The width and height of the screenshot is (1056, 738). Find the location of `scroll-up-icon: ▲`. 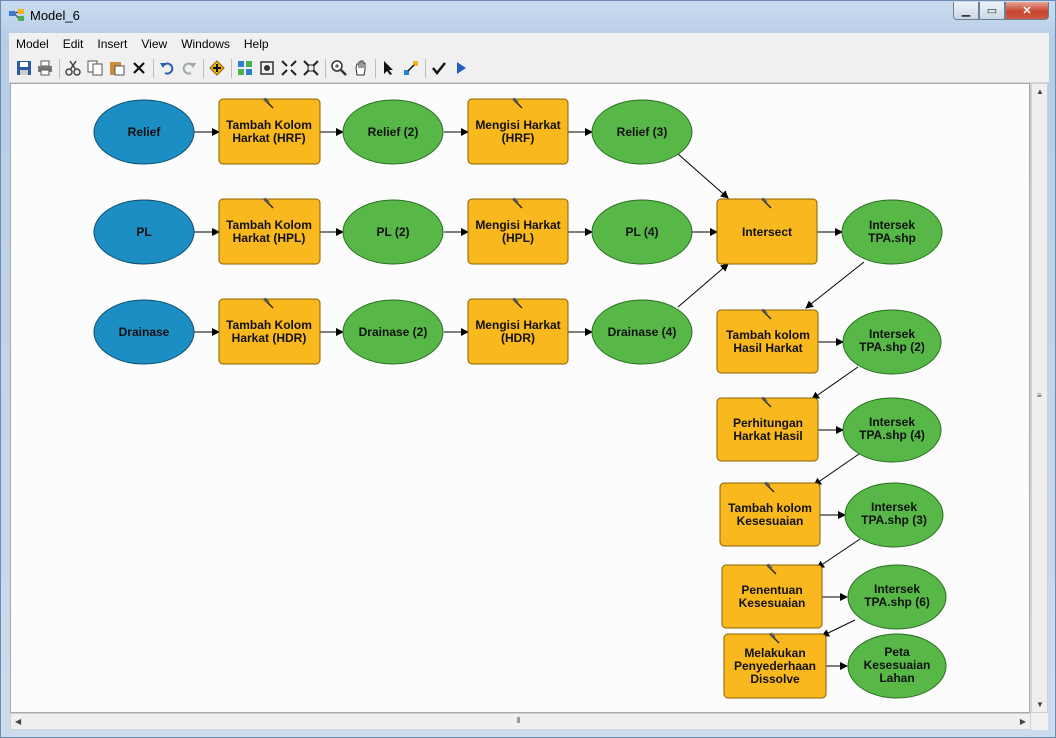

scroll-up-icon: ▲ is located at coordinates (1040, 91).